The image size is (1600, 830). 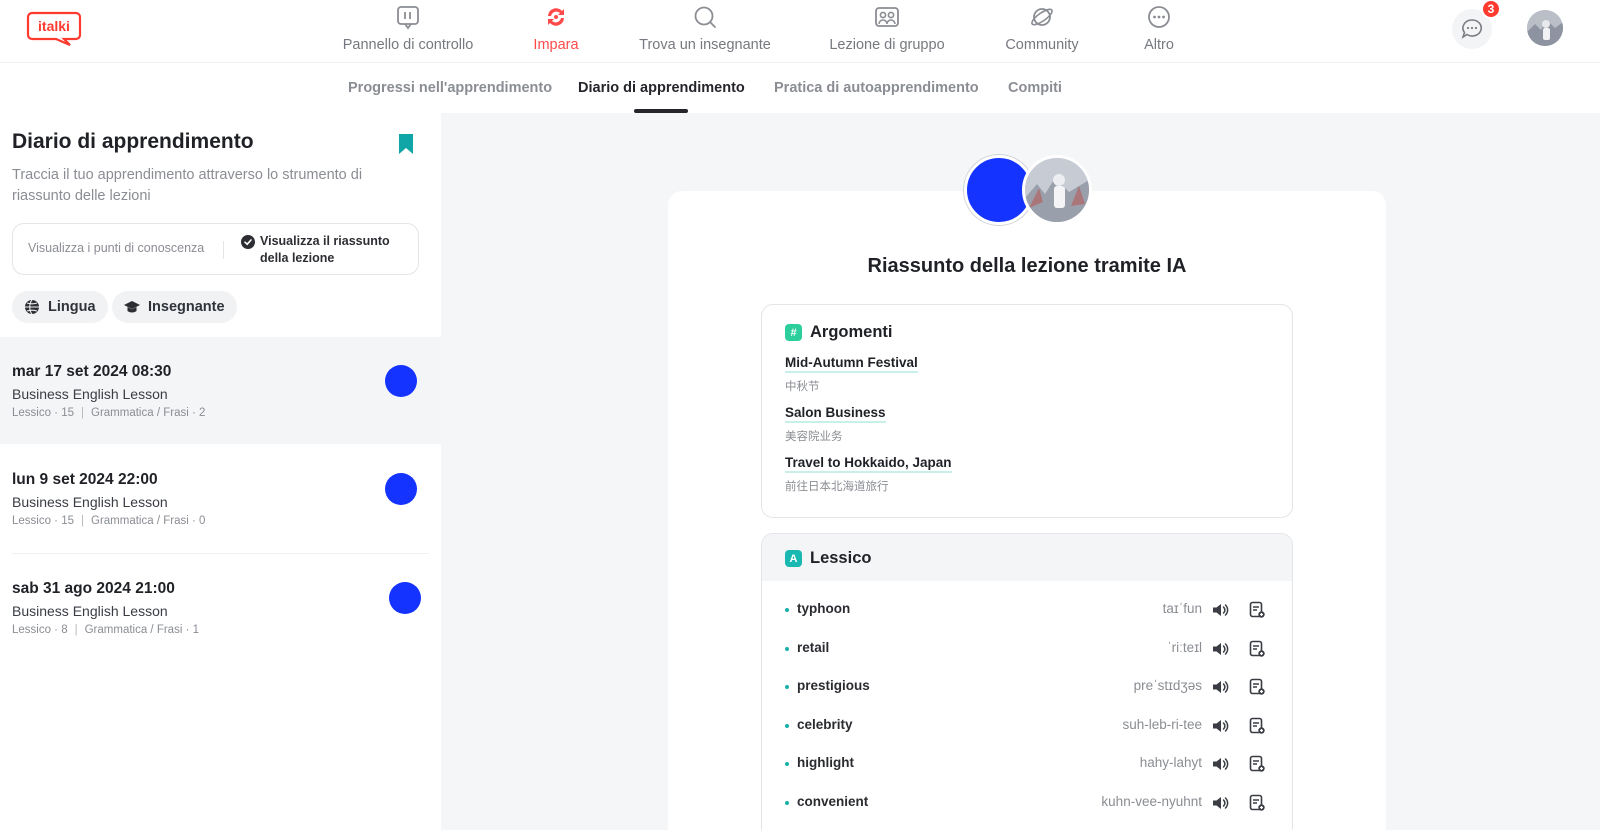 What do you see at coordinates (92, 371) in the screenshot?
I see `lesson-date: mar 17 set 2024 08:30` at bounding box center [92, 371].